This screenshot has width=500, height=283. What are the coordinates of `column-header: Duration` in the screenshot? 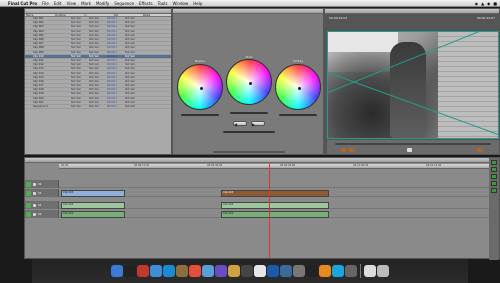 It's located at (68, 15).